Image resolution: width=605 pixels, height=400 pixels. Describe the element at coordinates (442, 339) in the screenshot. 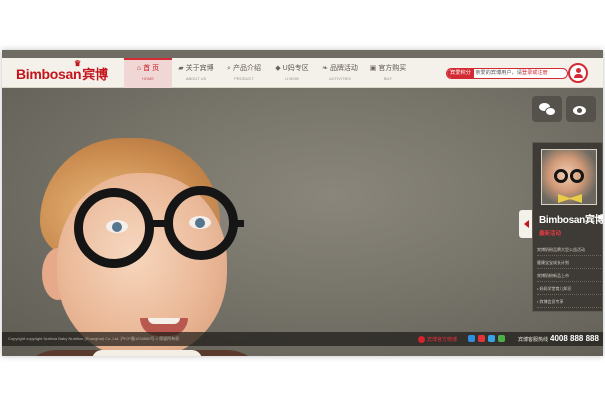

I see `official-weibo-label: 宾博官方微博` at that location.